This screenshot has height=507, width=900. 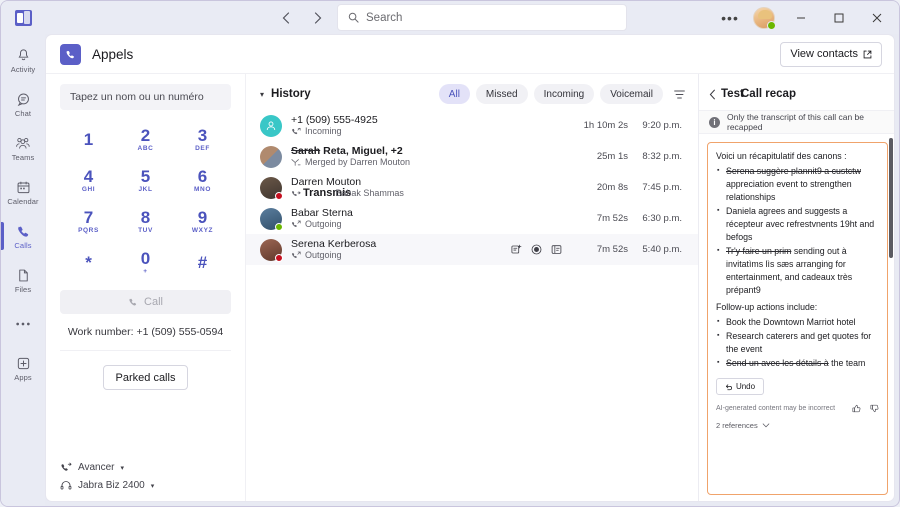 I want to click on undo-button: Undo, so click(x=740, y=386).